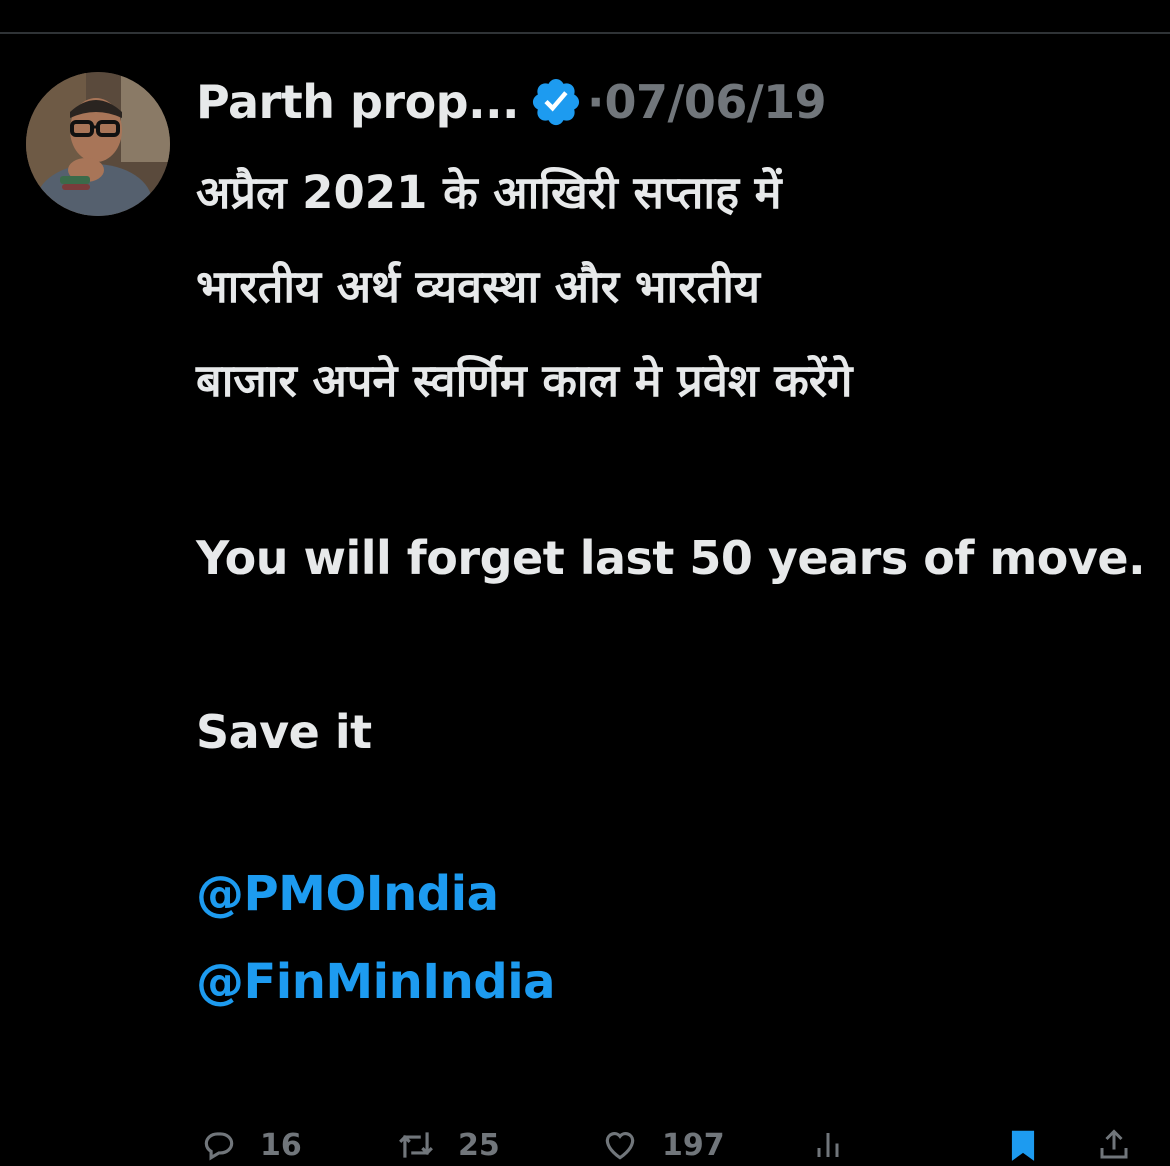 This screenshot has height=1166, width=1170. What do you see at coordinates (556, 102) in the screenshot?
I see `verified-badge-icon` at bounding box center [556, 102].